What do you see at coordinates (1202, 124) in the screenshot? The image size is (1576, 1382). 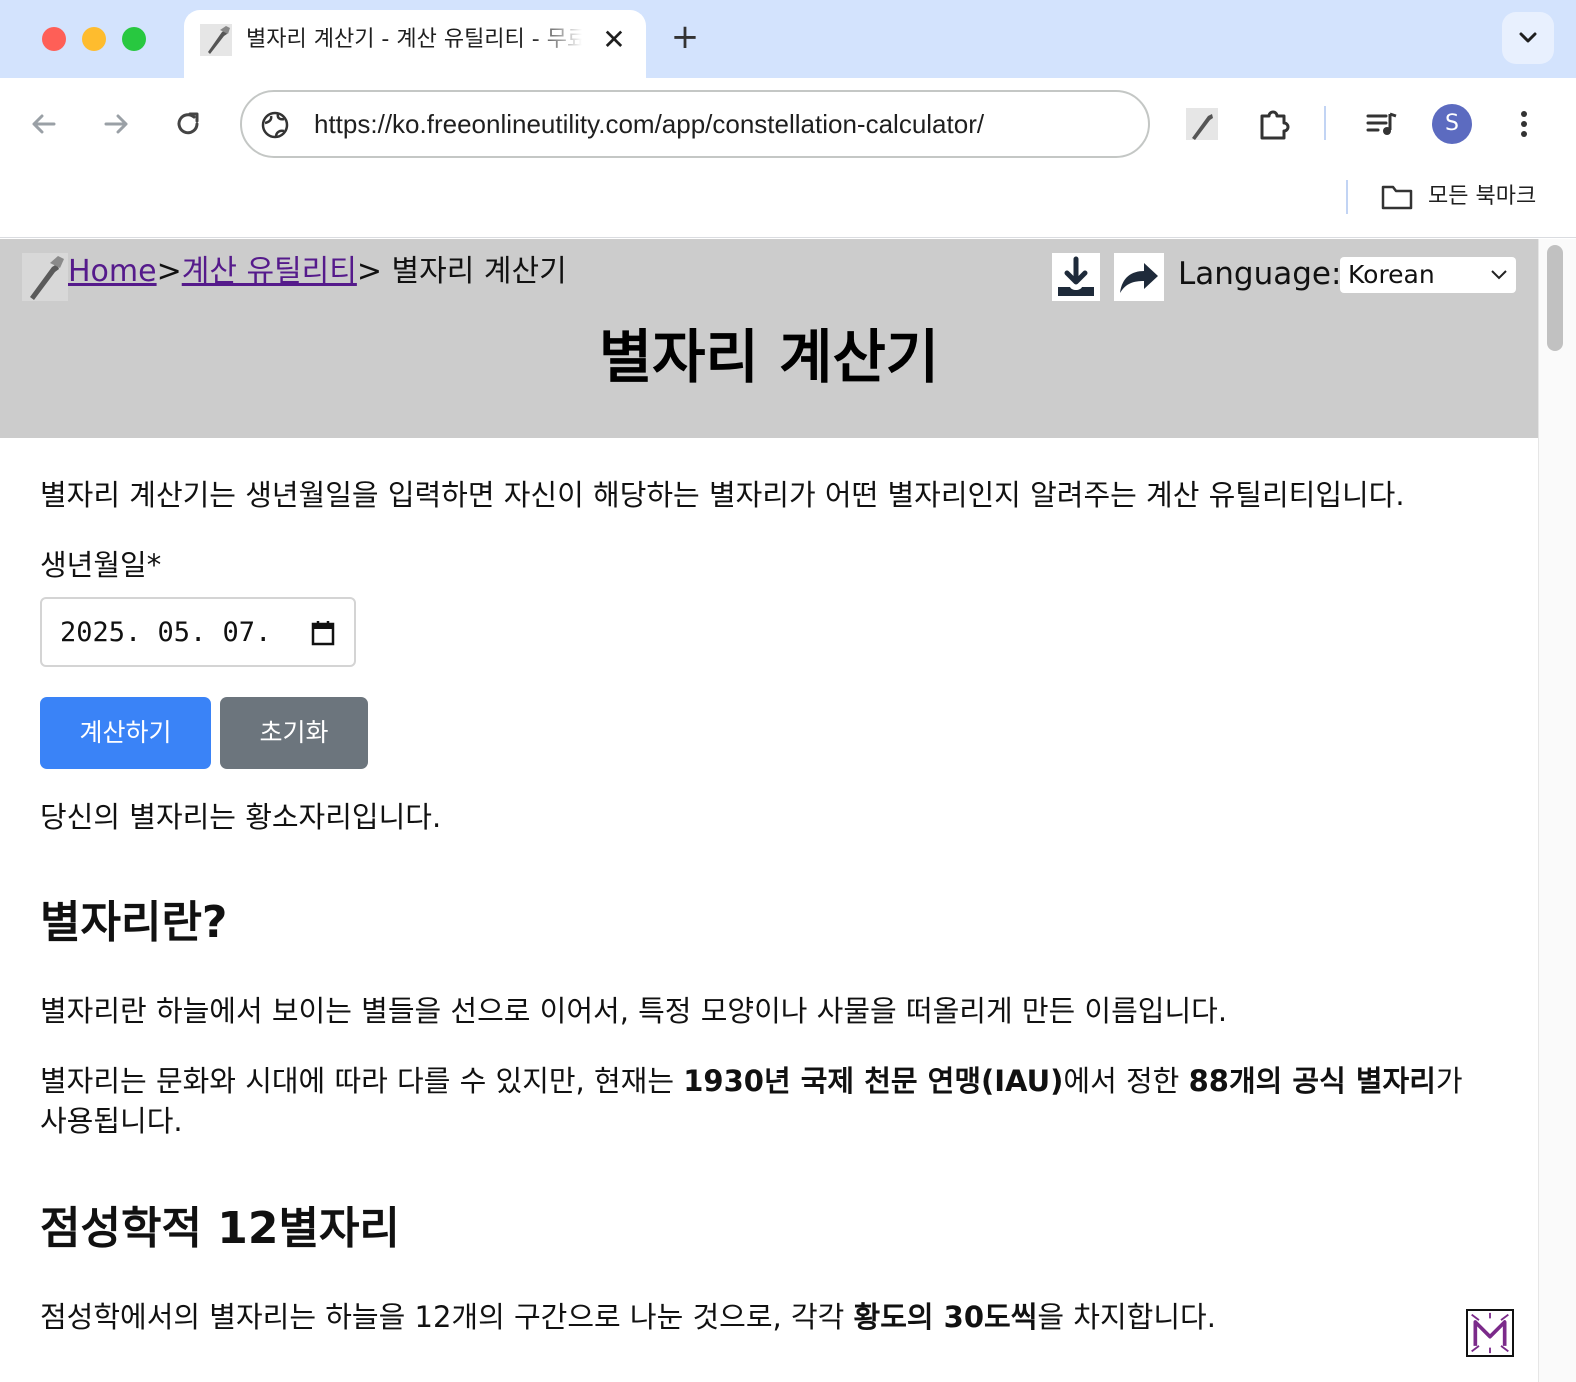 I see `wrench-extension-icon` at bounding box center [1202, 124].